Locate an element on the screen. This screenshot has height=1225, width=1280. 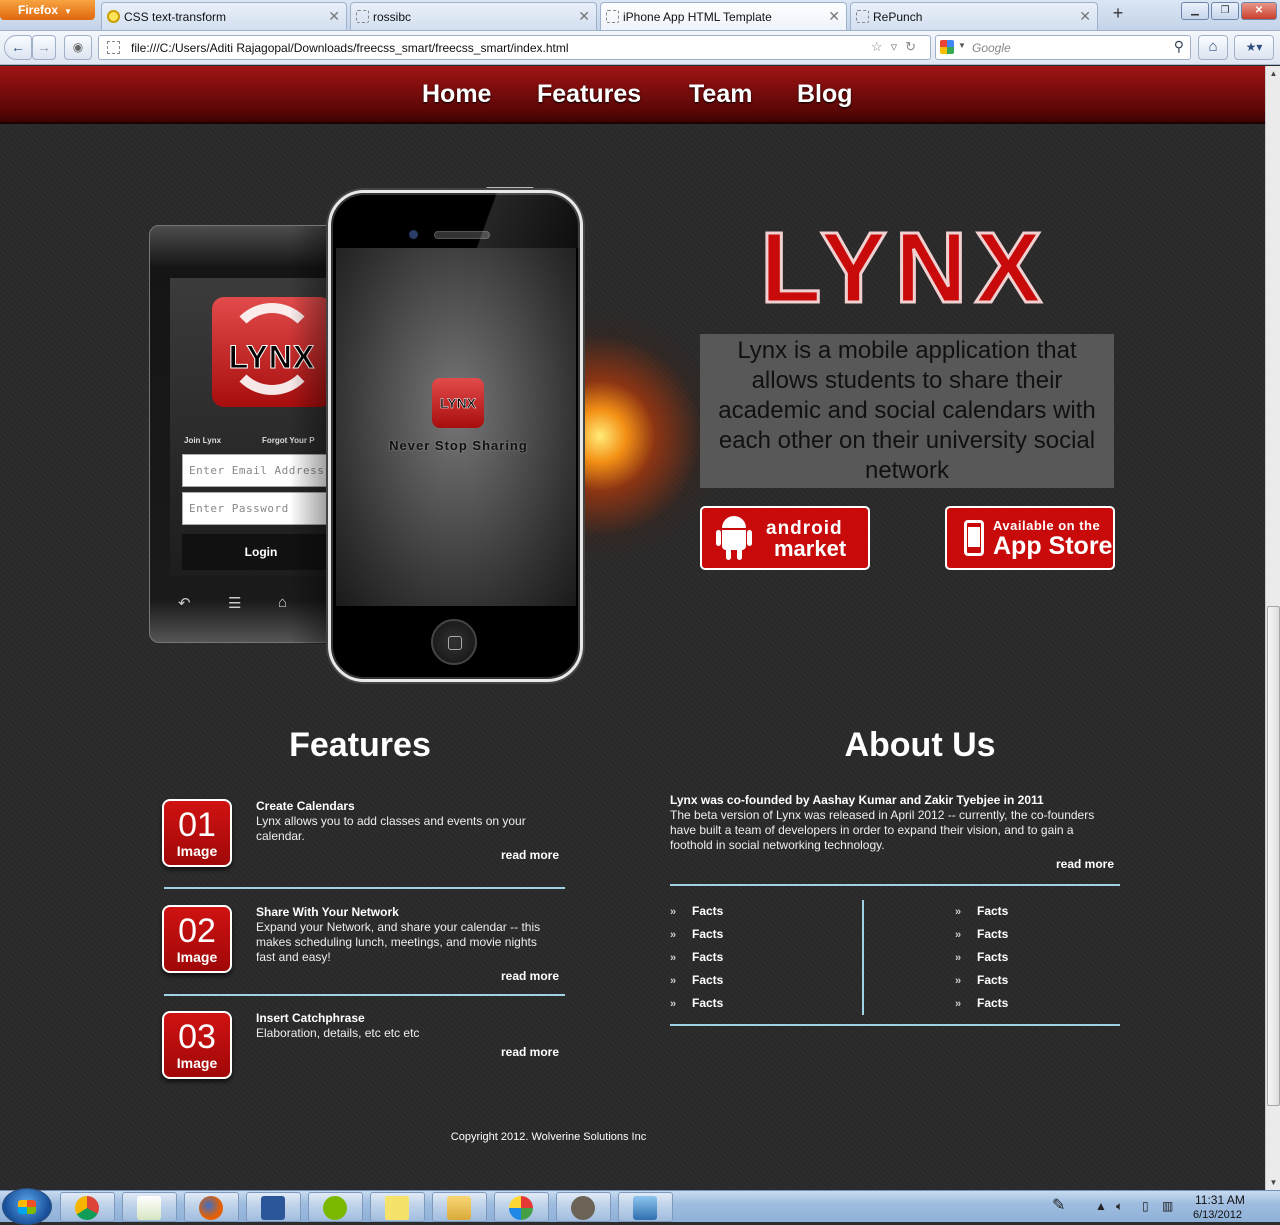
badge-number: 02 is located at coordinates (197, 931).